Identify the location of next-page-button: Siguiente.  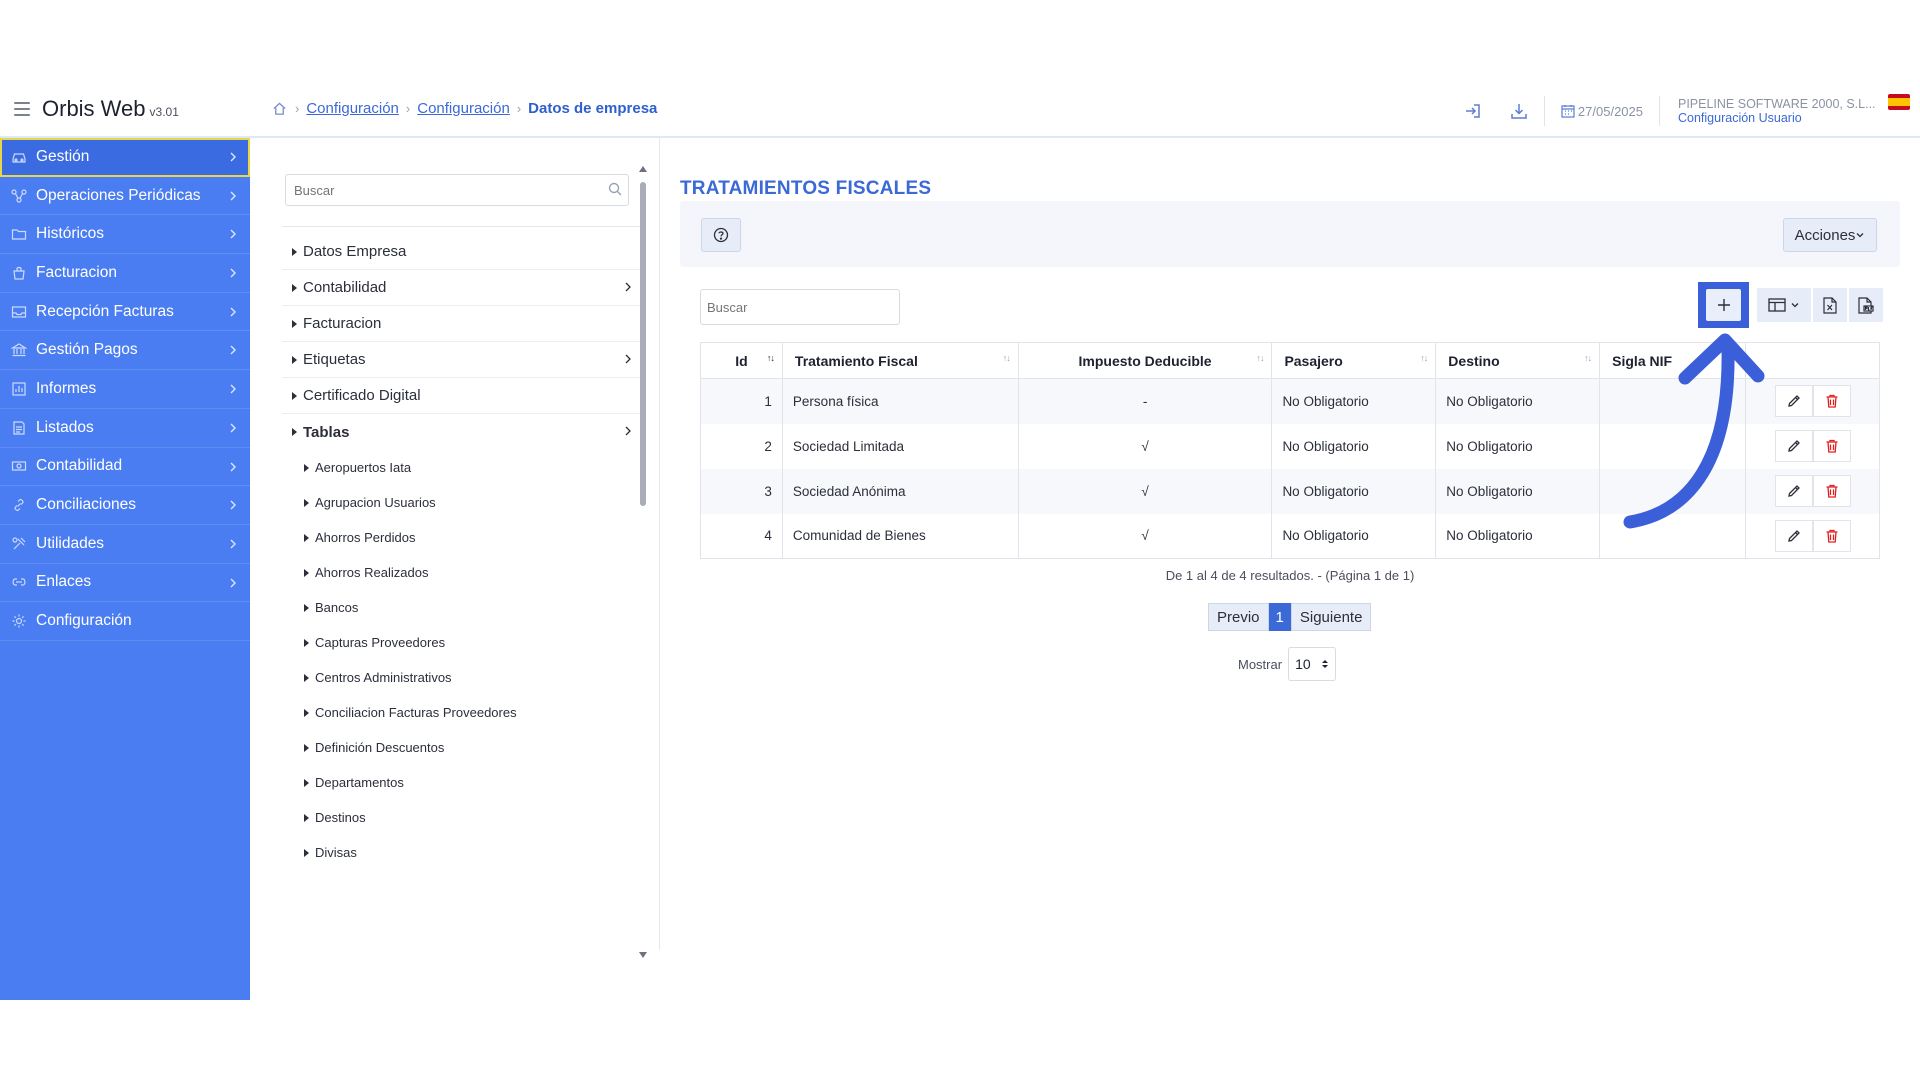
(1331, 617).